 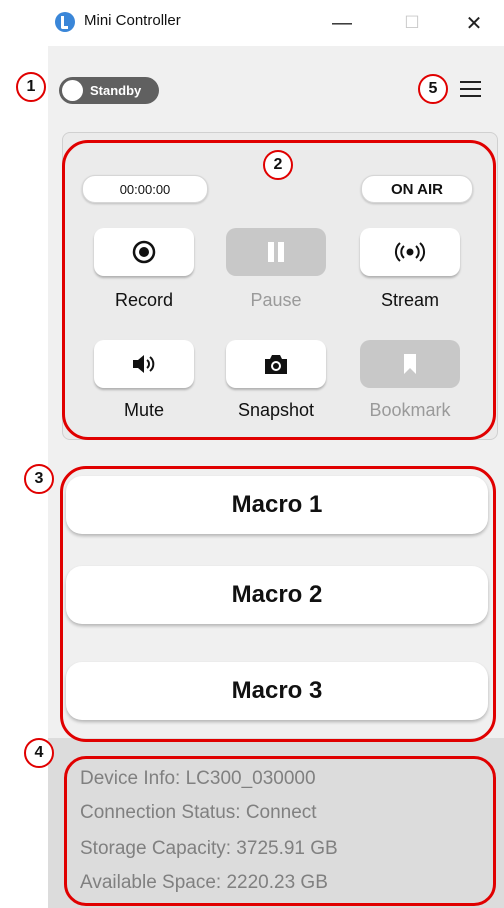 What do you see at coordinates (471, 89) in the screenshot?
I see `hamburger-menu-icon` at bounding box center [471, 89].